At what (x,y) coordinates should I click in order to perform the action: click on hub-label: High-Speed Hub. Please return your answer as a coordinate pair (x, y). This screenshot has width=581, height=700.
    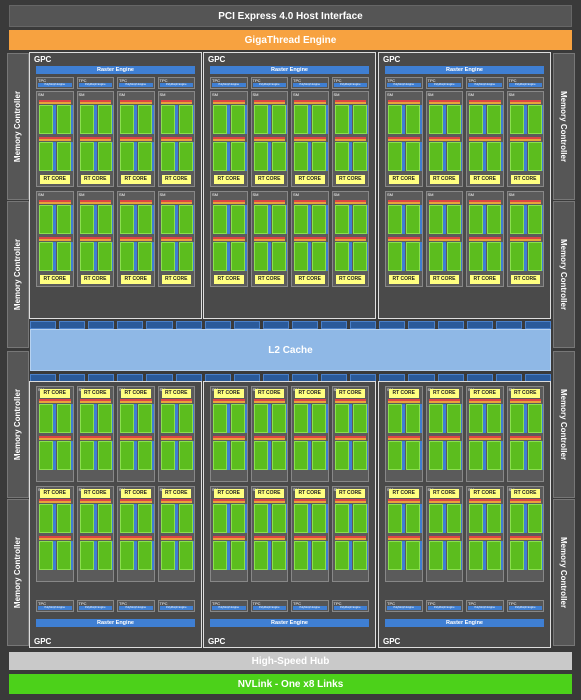
    Looking at the image, I should click on (290, 661).